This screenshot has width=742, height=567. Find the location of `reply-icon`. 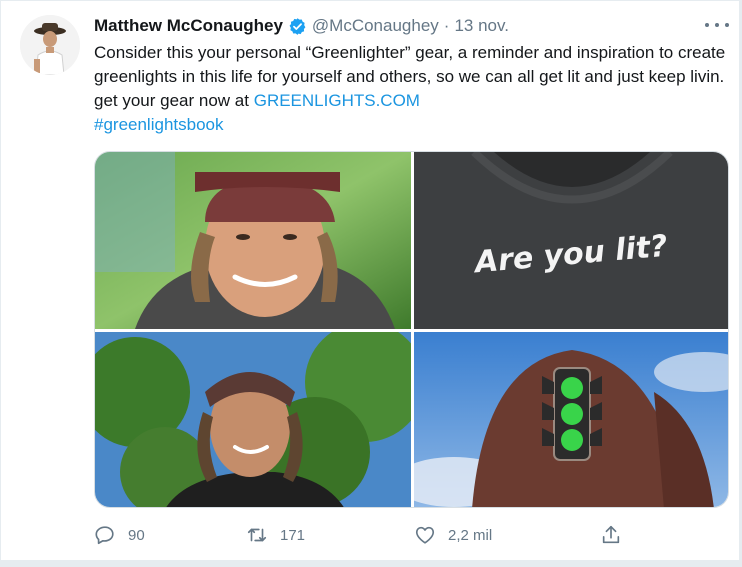

reply-icon is located at coordinates (105, 535).